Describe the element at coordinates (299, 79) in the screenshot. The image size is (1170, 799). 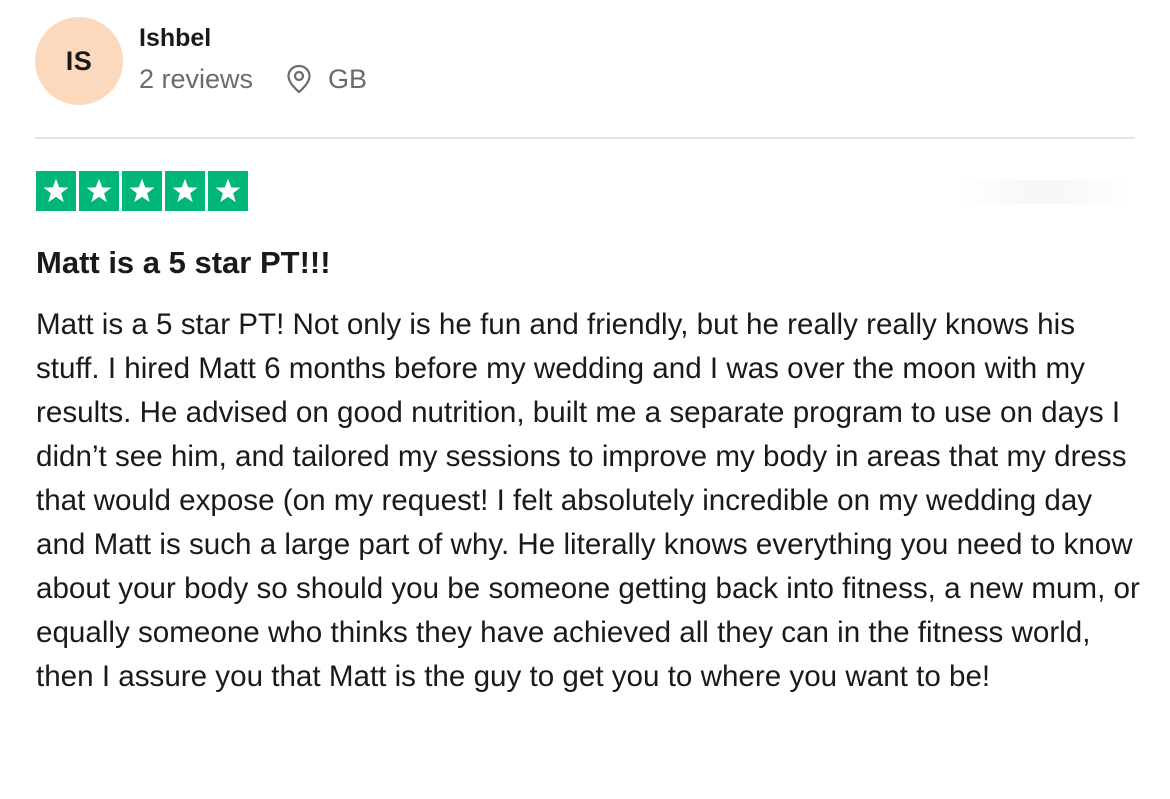
I see `map-pin-icon` at that location.